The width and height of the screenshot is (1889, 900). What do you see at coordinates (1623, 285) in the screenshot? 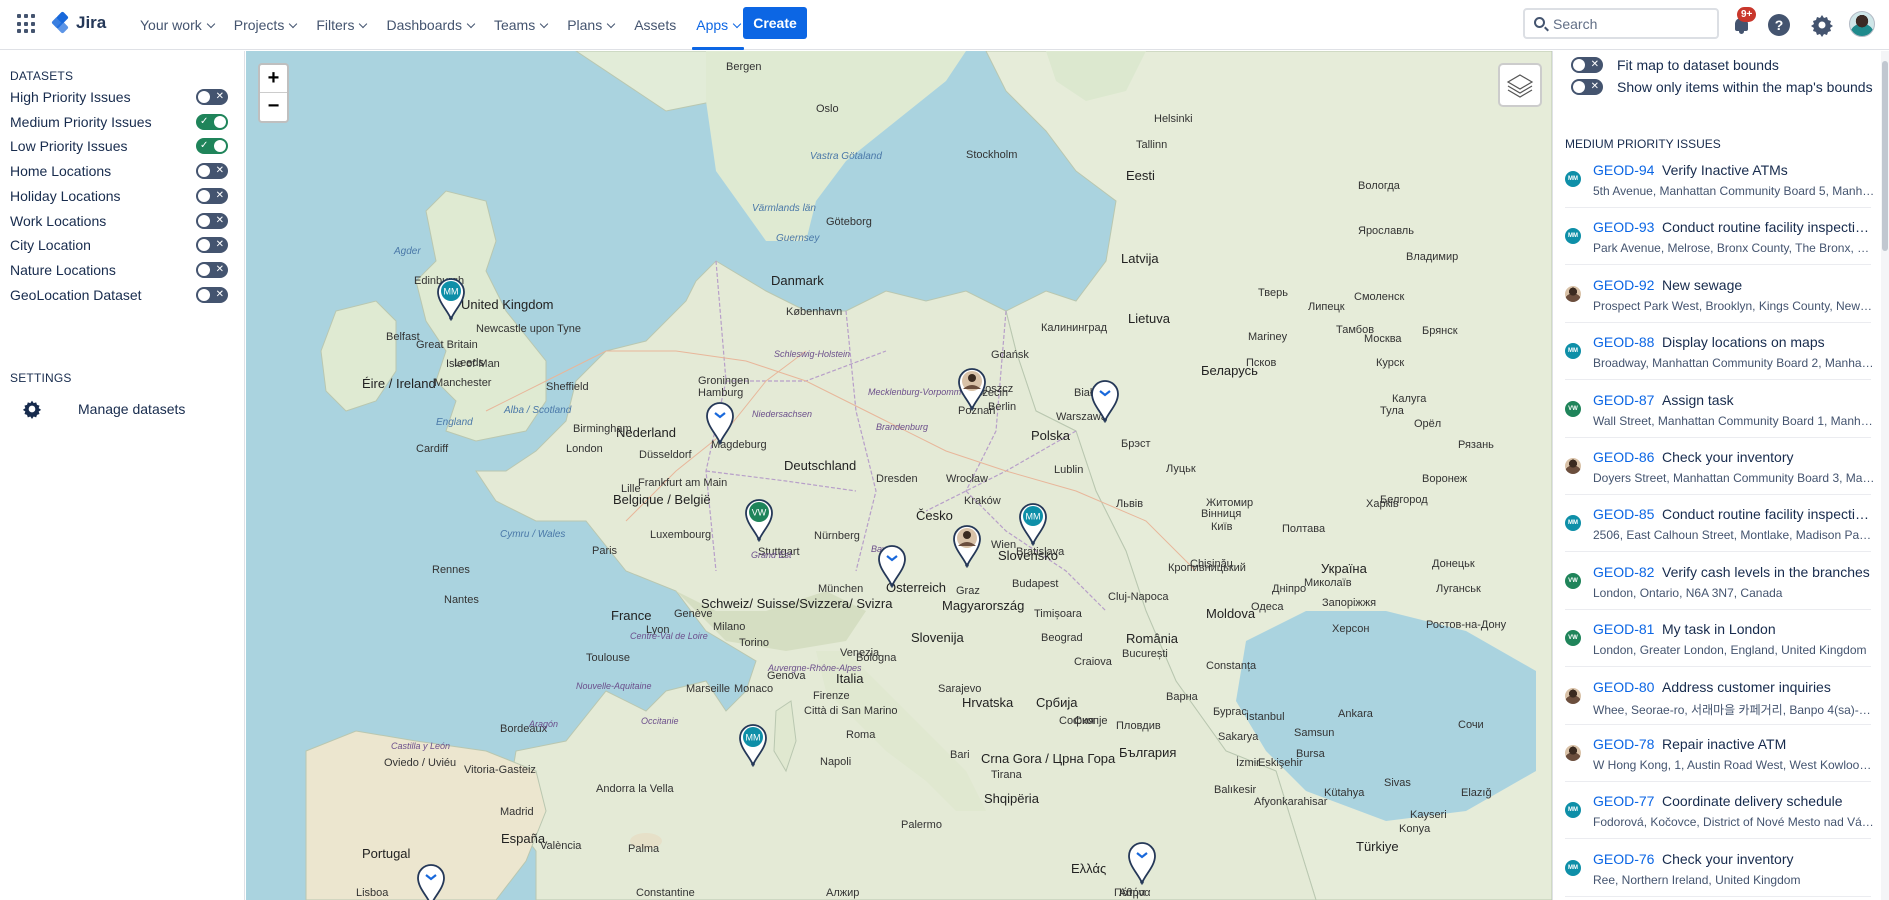
I see `issue-key-link: GEOD-92` at bounding box center [1623, 285].